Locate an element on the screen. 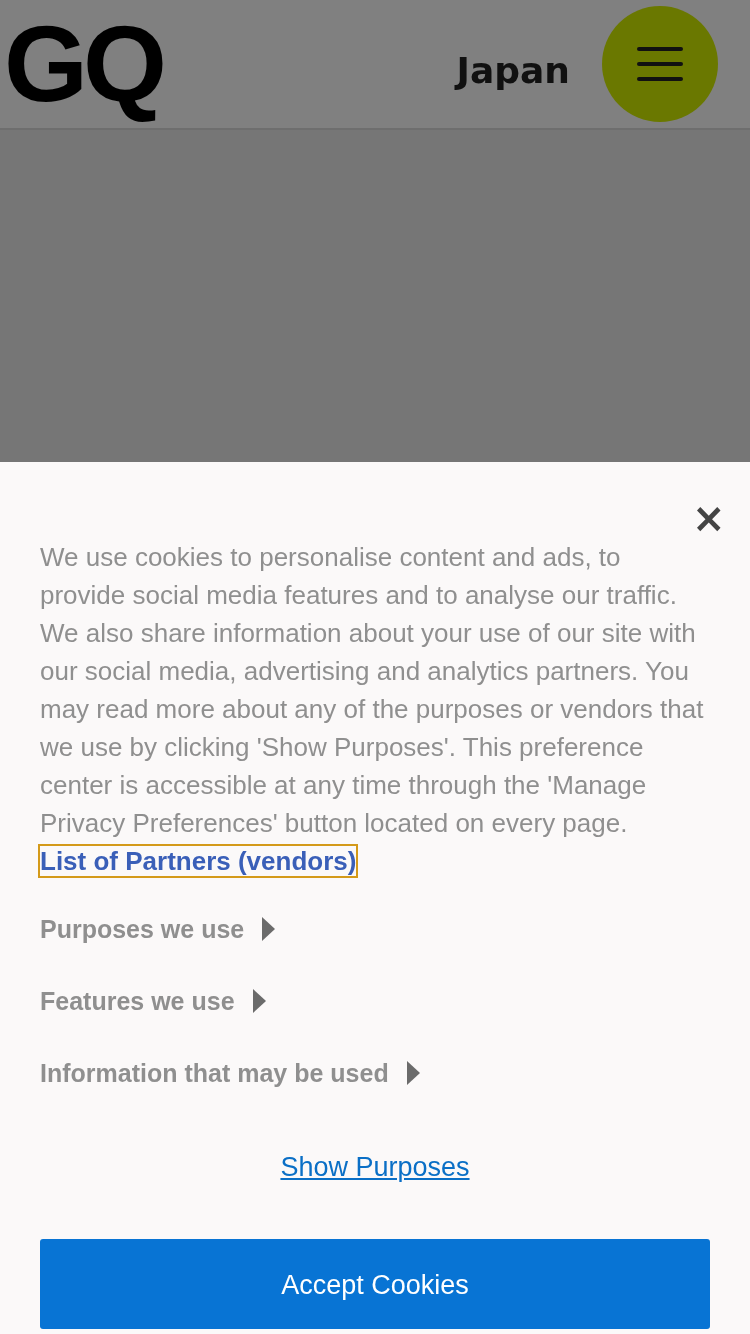  accept-button: Accept Cookies is located at coordinates (375, 1284).